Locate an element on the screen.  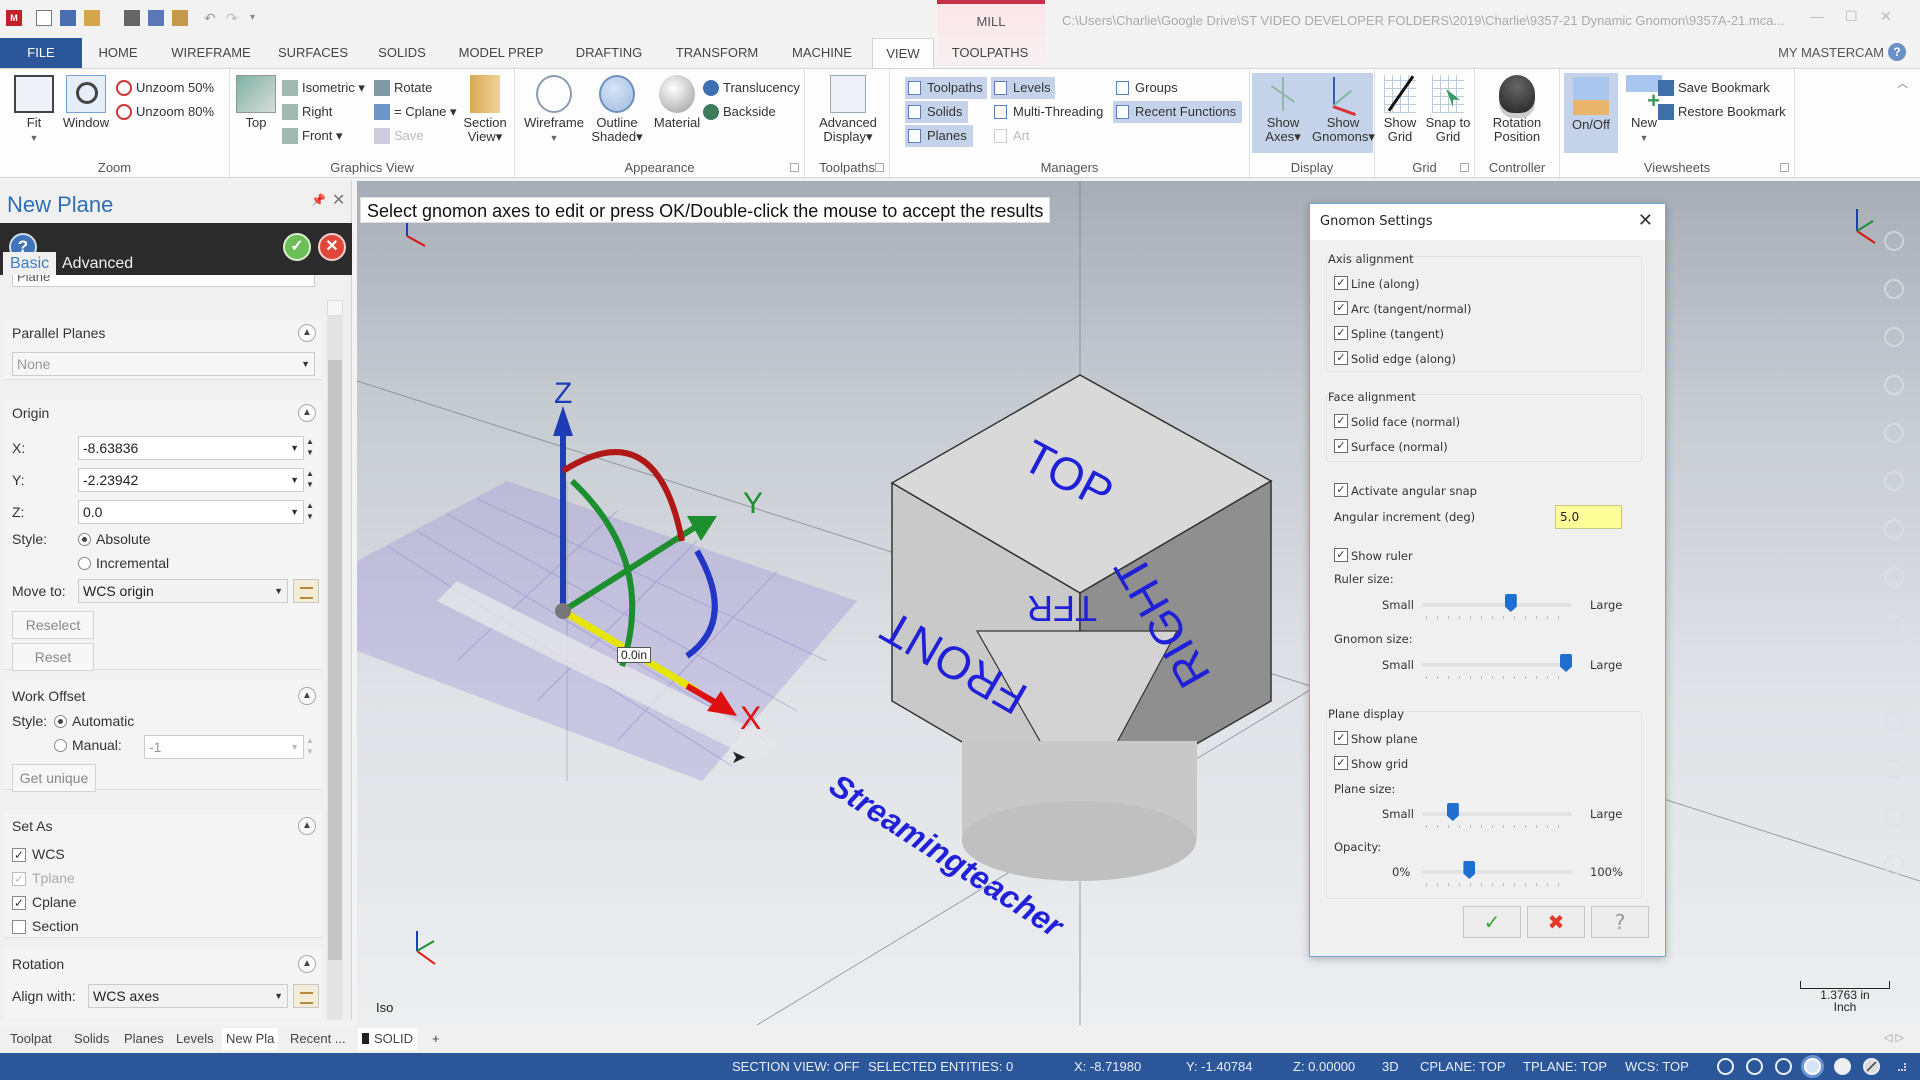
manual-spinner: ▲ ▼ is located at coordinates (310, 747).